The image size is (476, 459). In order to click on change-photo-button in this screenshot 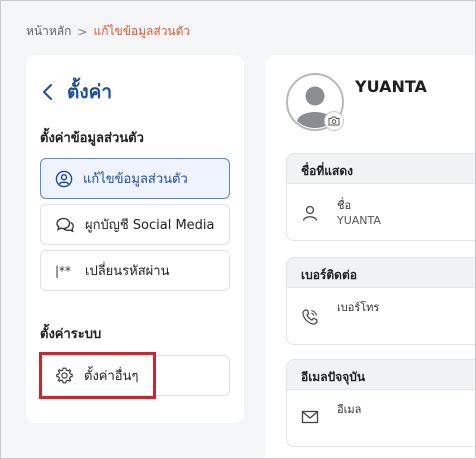, I will do `click(334, 121)`.